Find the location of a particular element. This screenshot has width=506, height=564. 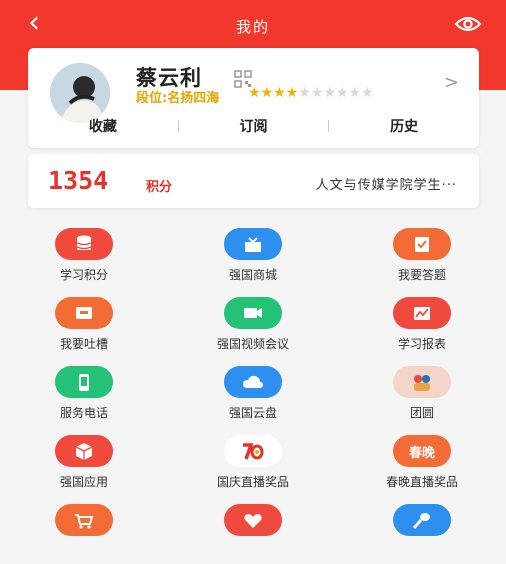

microphone-icon is located at coordinates (422, 520).